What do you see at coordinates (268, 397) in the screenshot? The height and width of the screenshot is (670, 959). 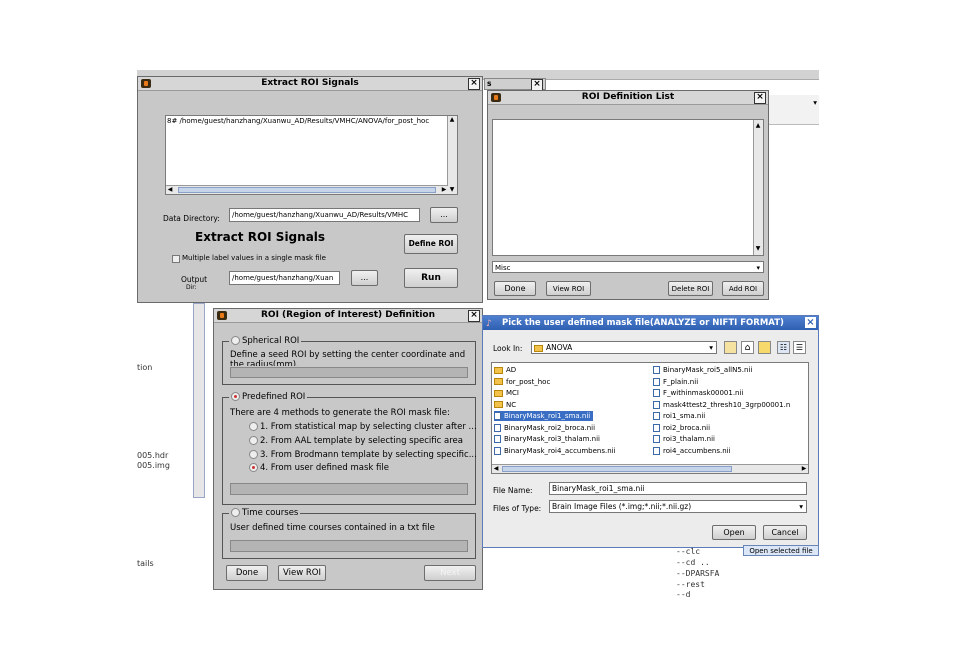 I see `predefined-roi-radio: Predefined ROI` at bounding box center [268, 397].